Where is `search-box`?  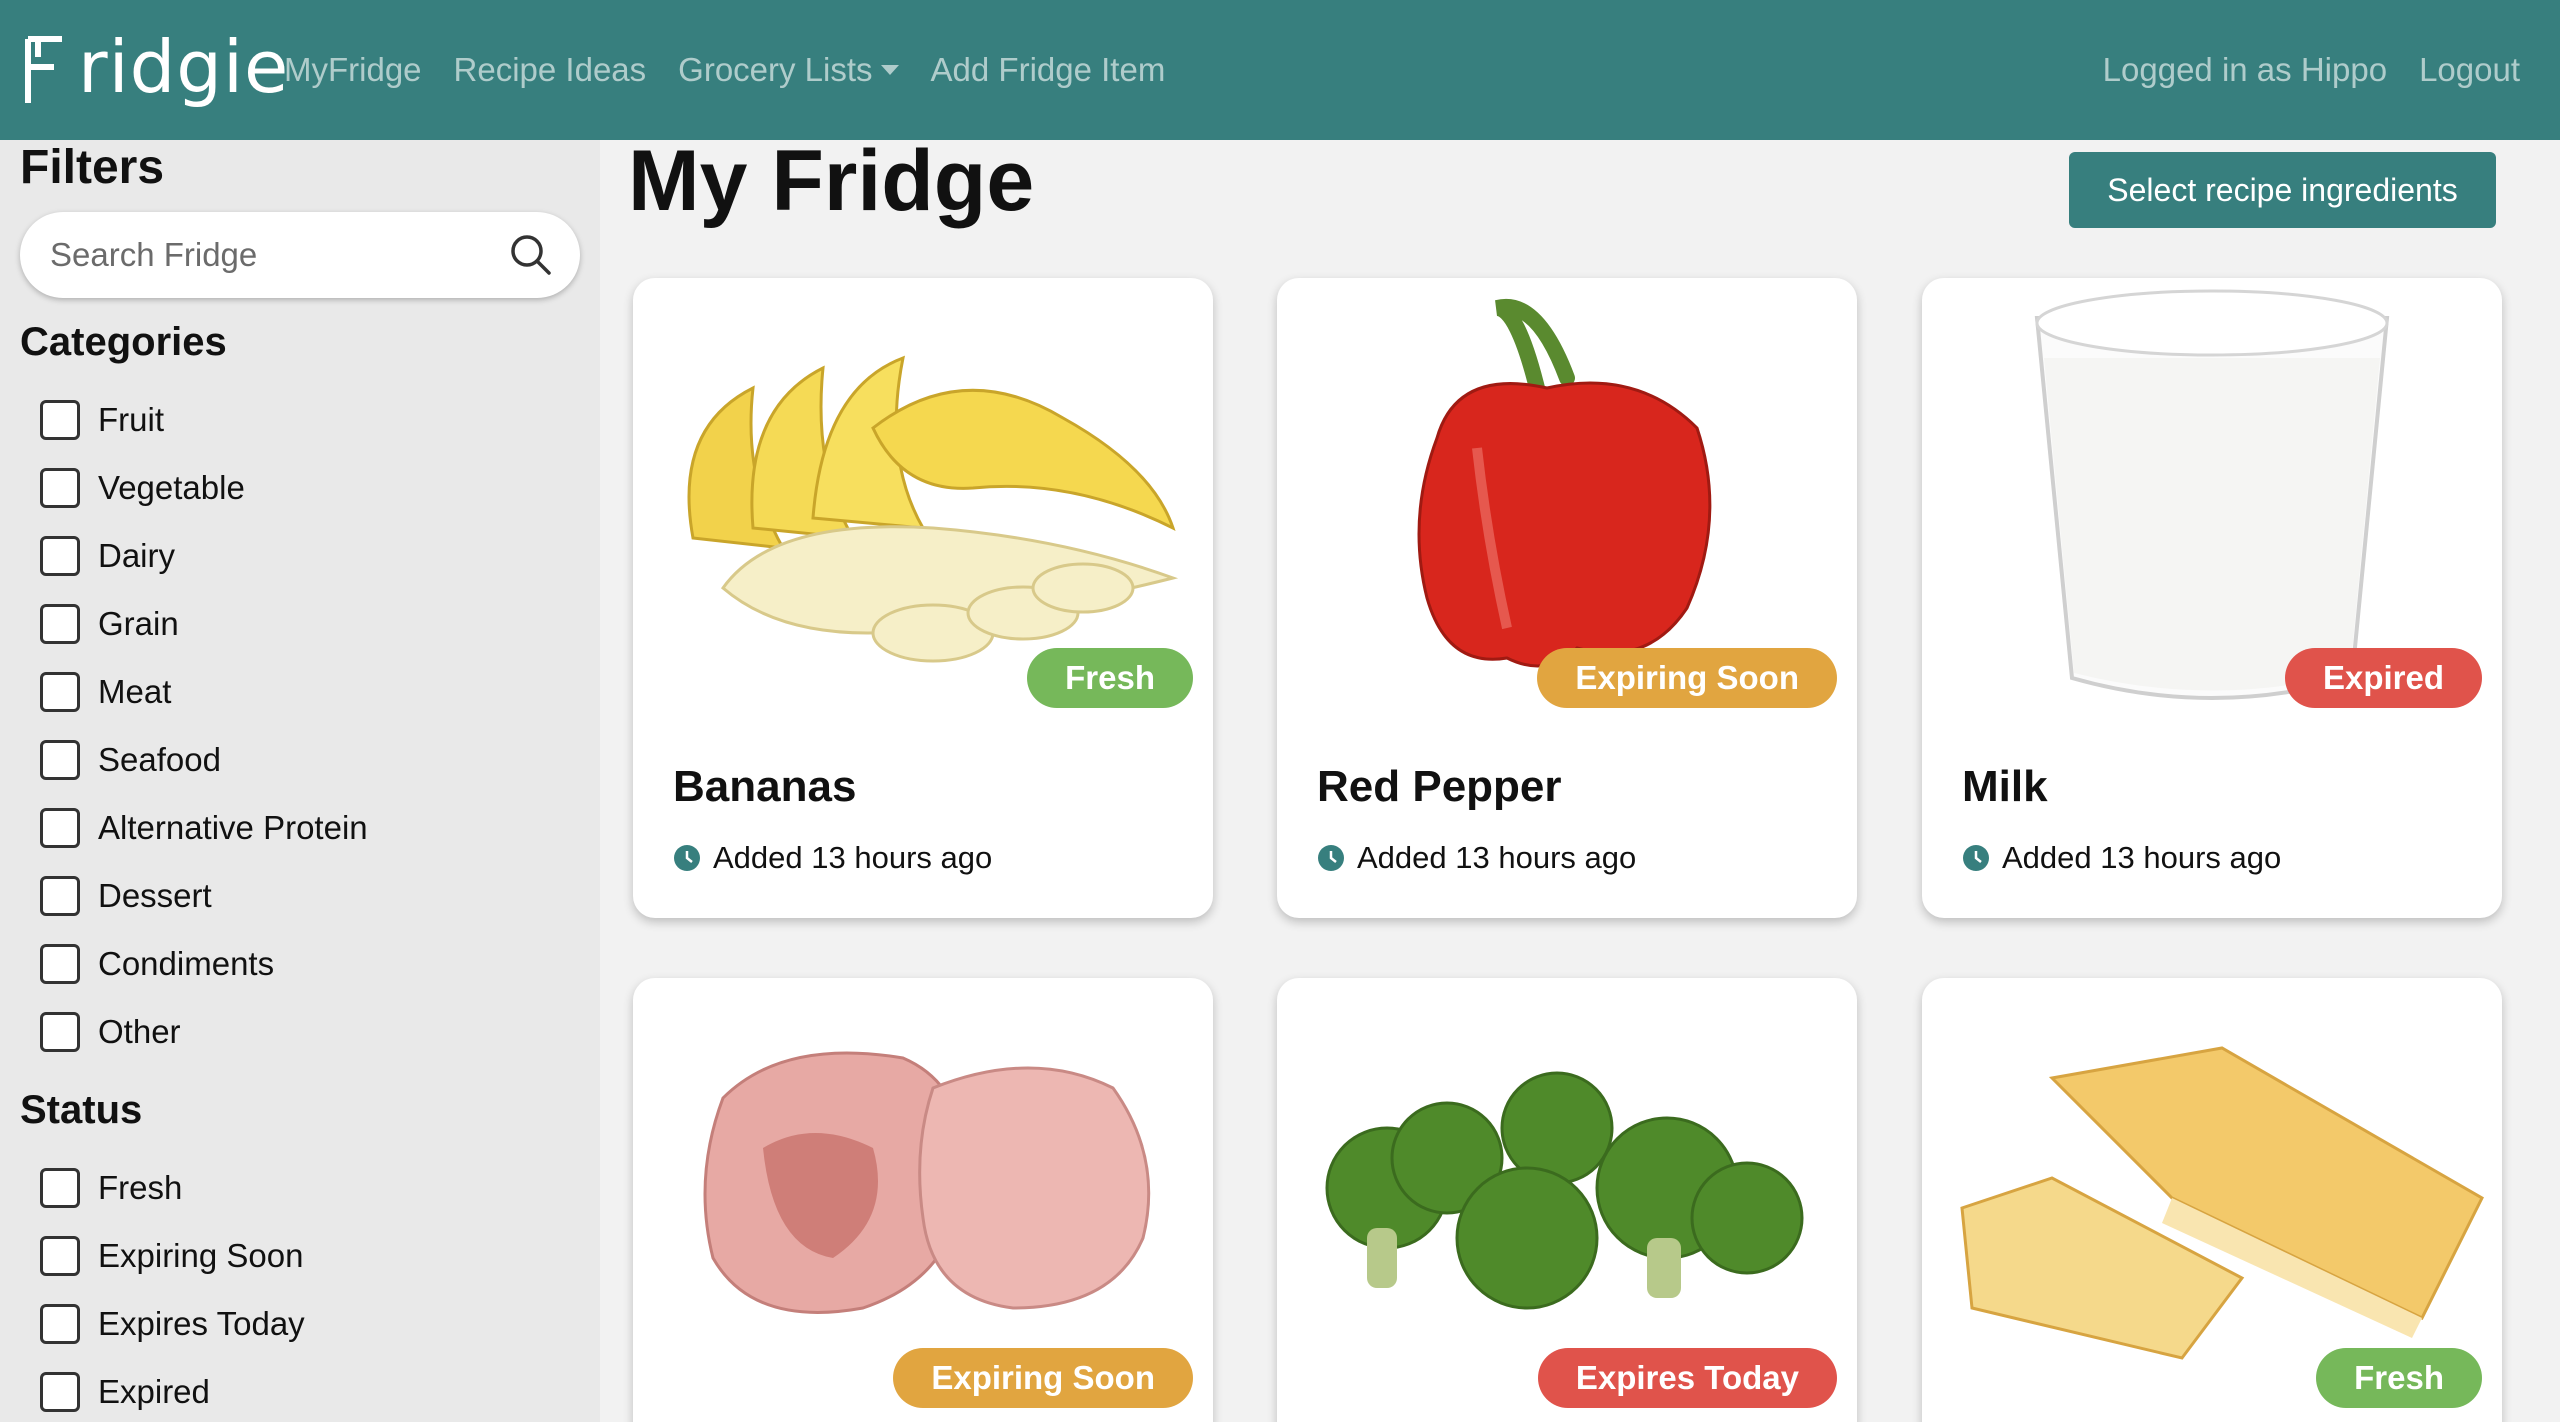
search-box is located at coordinates (300, 255).